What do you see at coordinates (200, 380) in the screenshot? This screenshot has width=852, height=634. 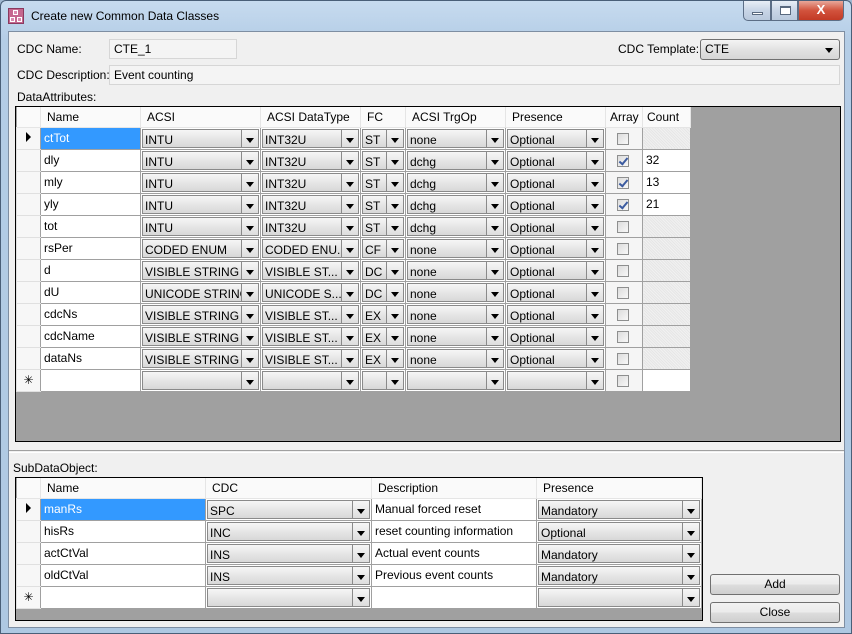 I see `acsi-cell` at bounding box center [200, 380].